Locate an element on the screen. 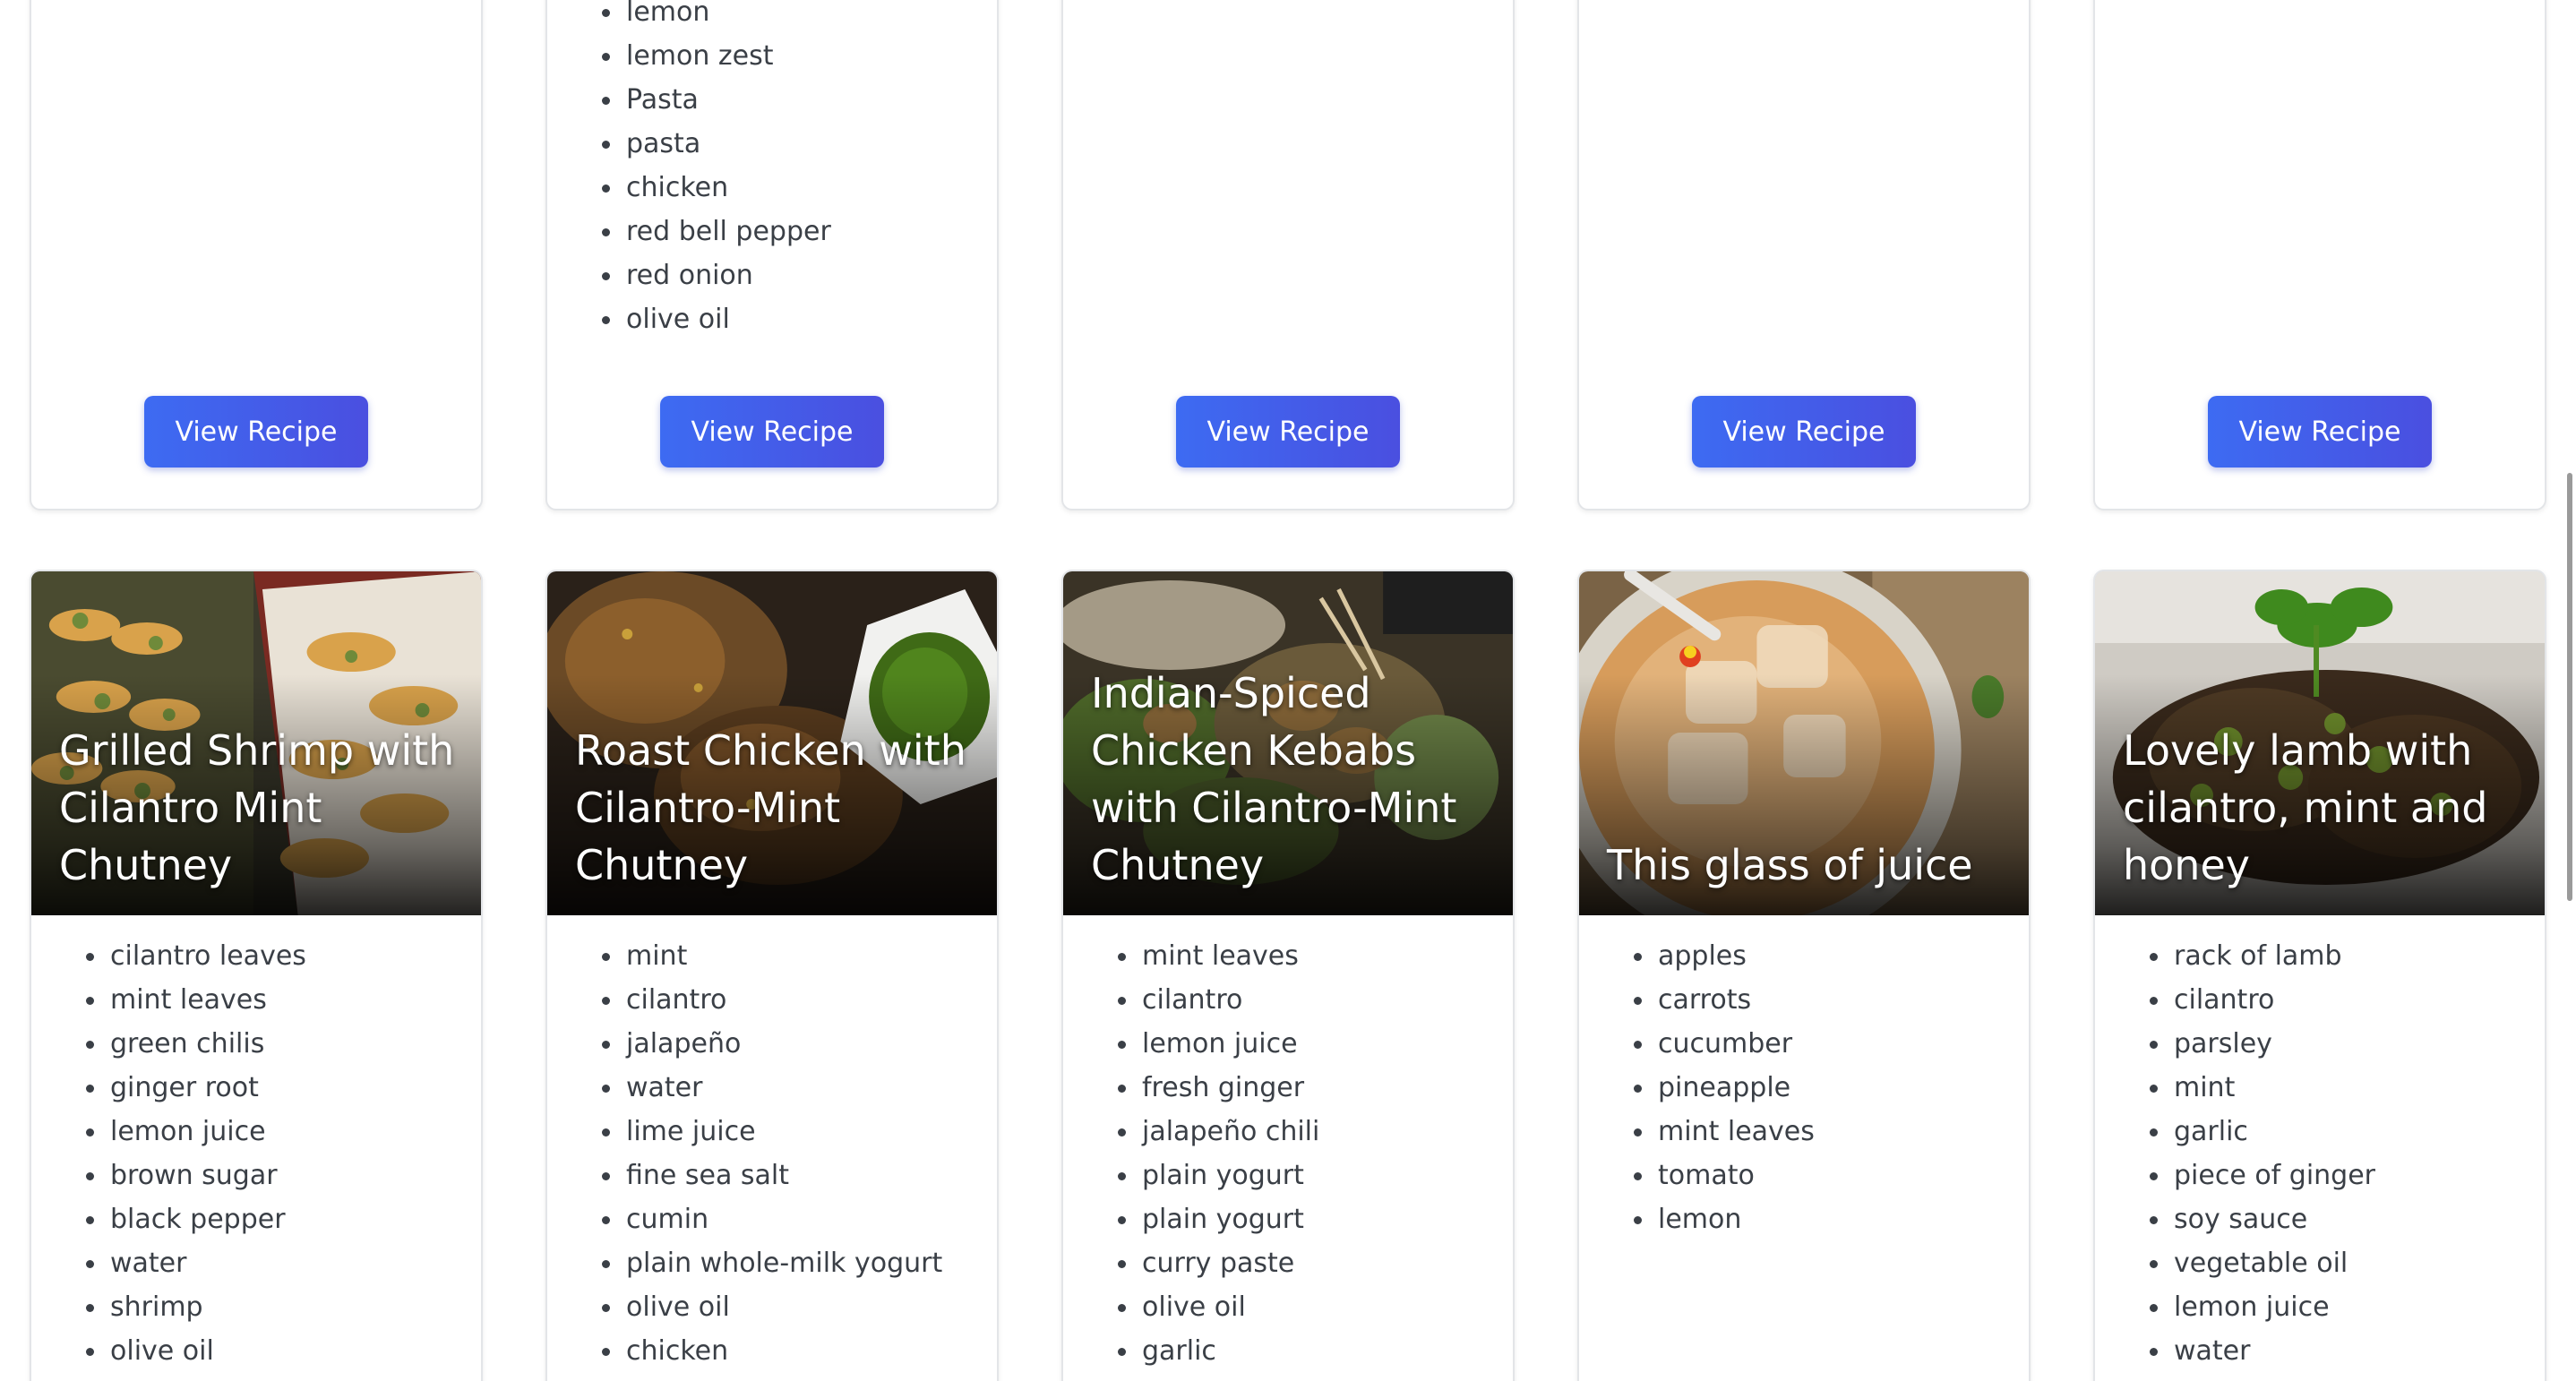  ingredient-item: soy sauce is located at coordinates (2262, 1219).